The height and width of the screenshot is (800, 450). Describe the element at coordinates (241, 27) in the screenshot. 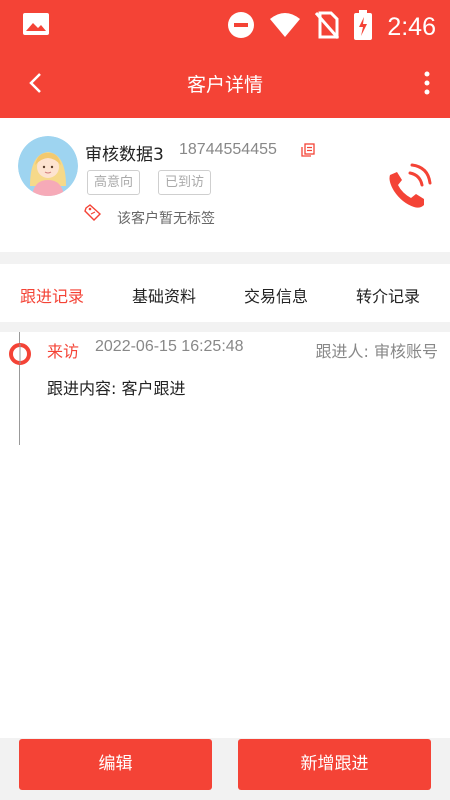

I see `do-not-disturb-icon` at that location.